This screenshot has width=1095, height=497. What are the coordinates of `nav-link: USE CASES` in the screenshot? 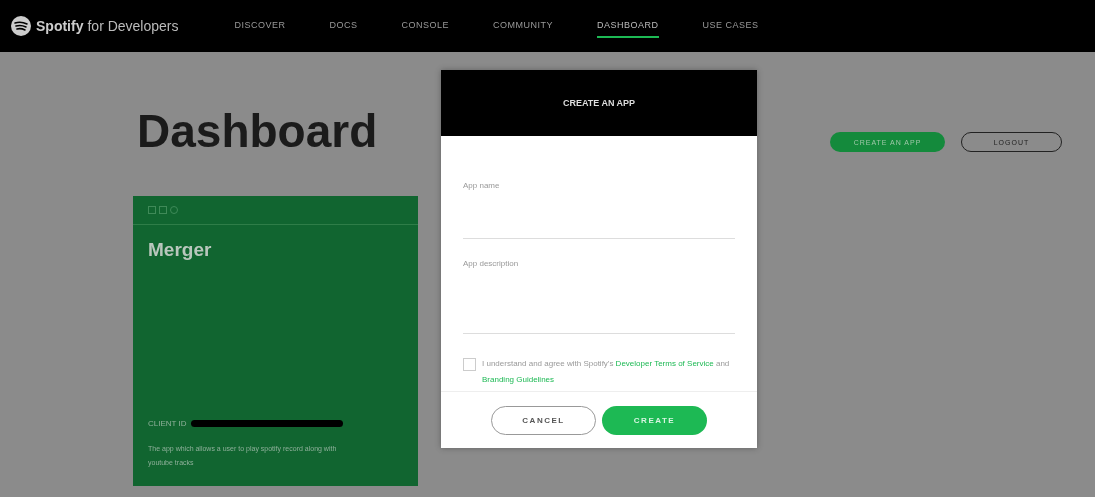 It's located at (730, 26).